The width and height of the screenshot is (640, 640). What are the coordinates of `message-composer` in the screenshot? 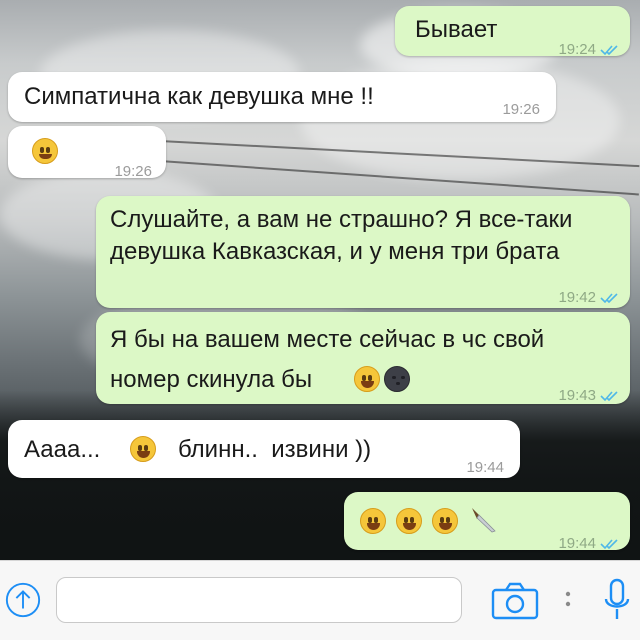 It's located at (320, 600).